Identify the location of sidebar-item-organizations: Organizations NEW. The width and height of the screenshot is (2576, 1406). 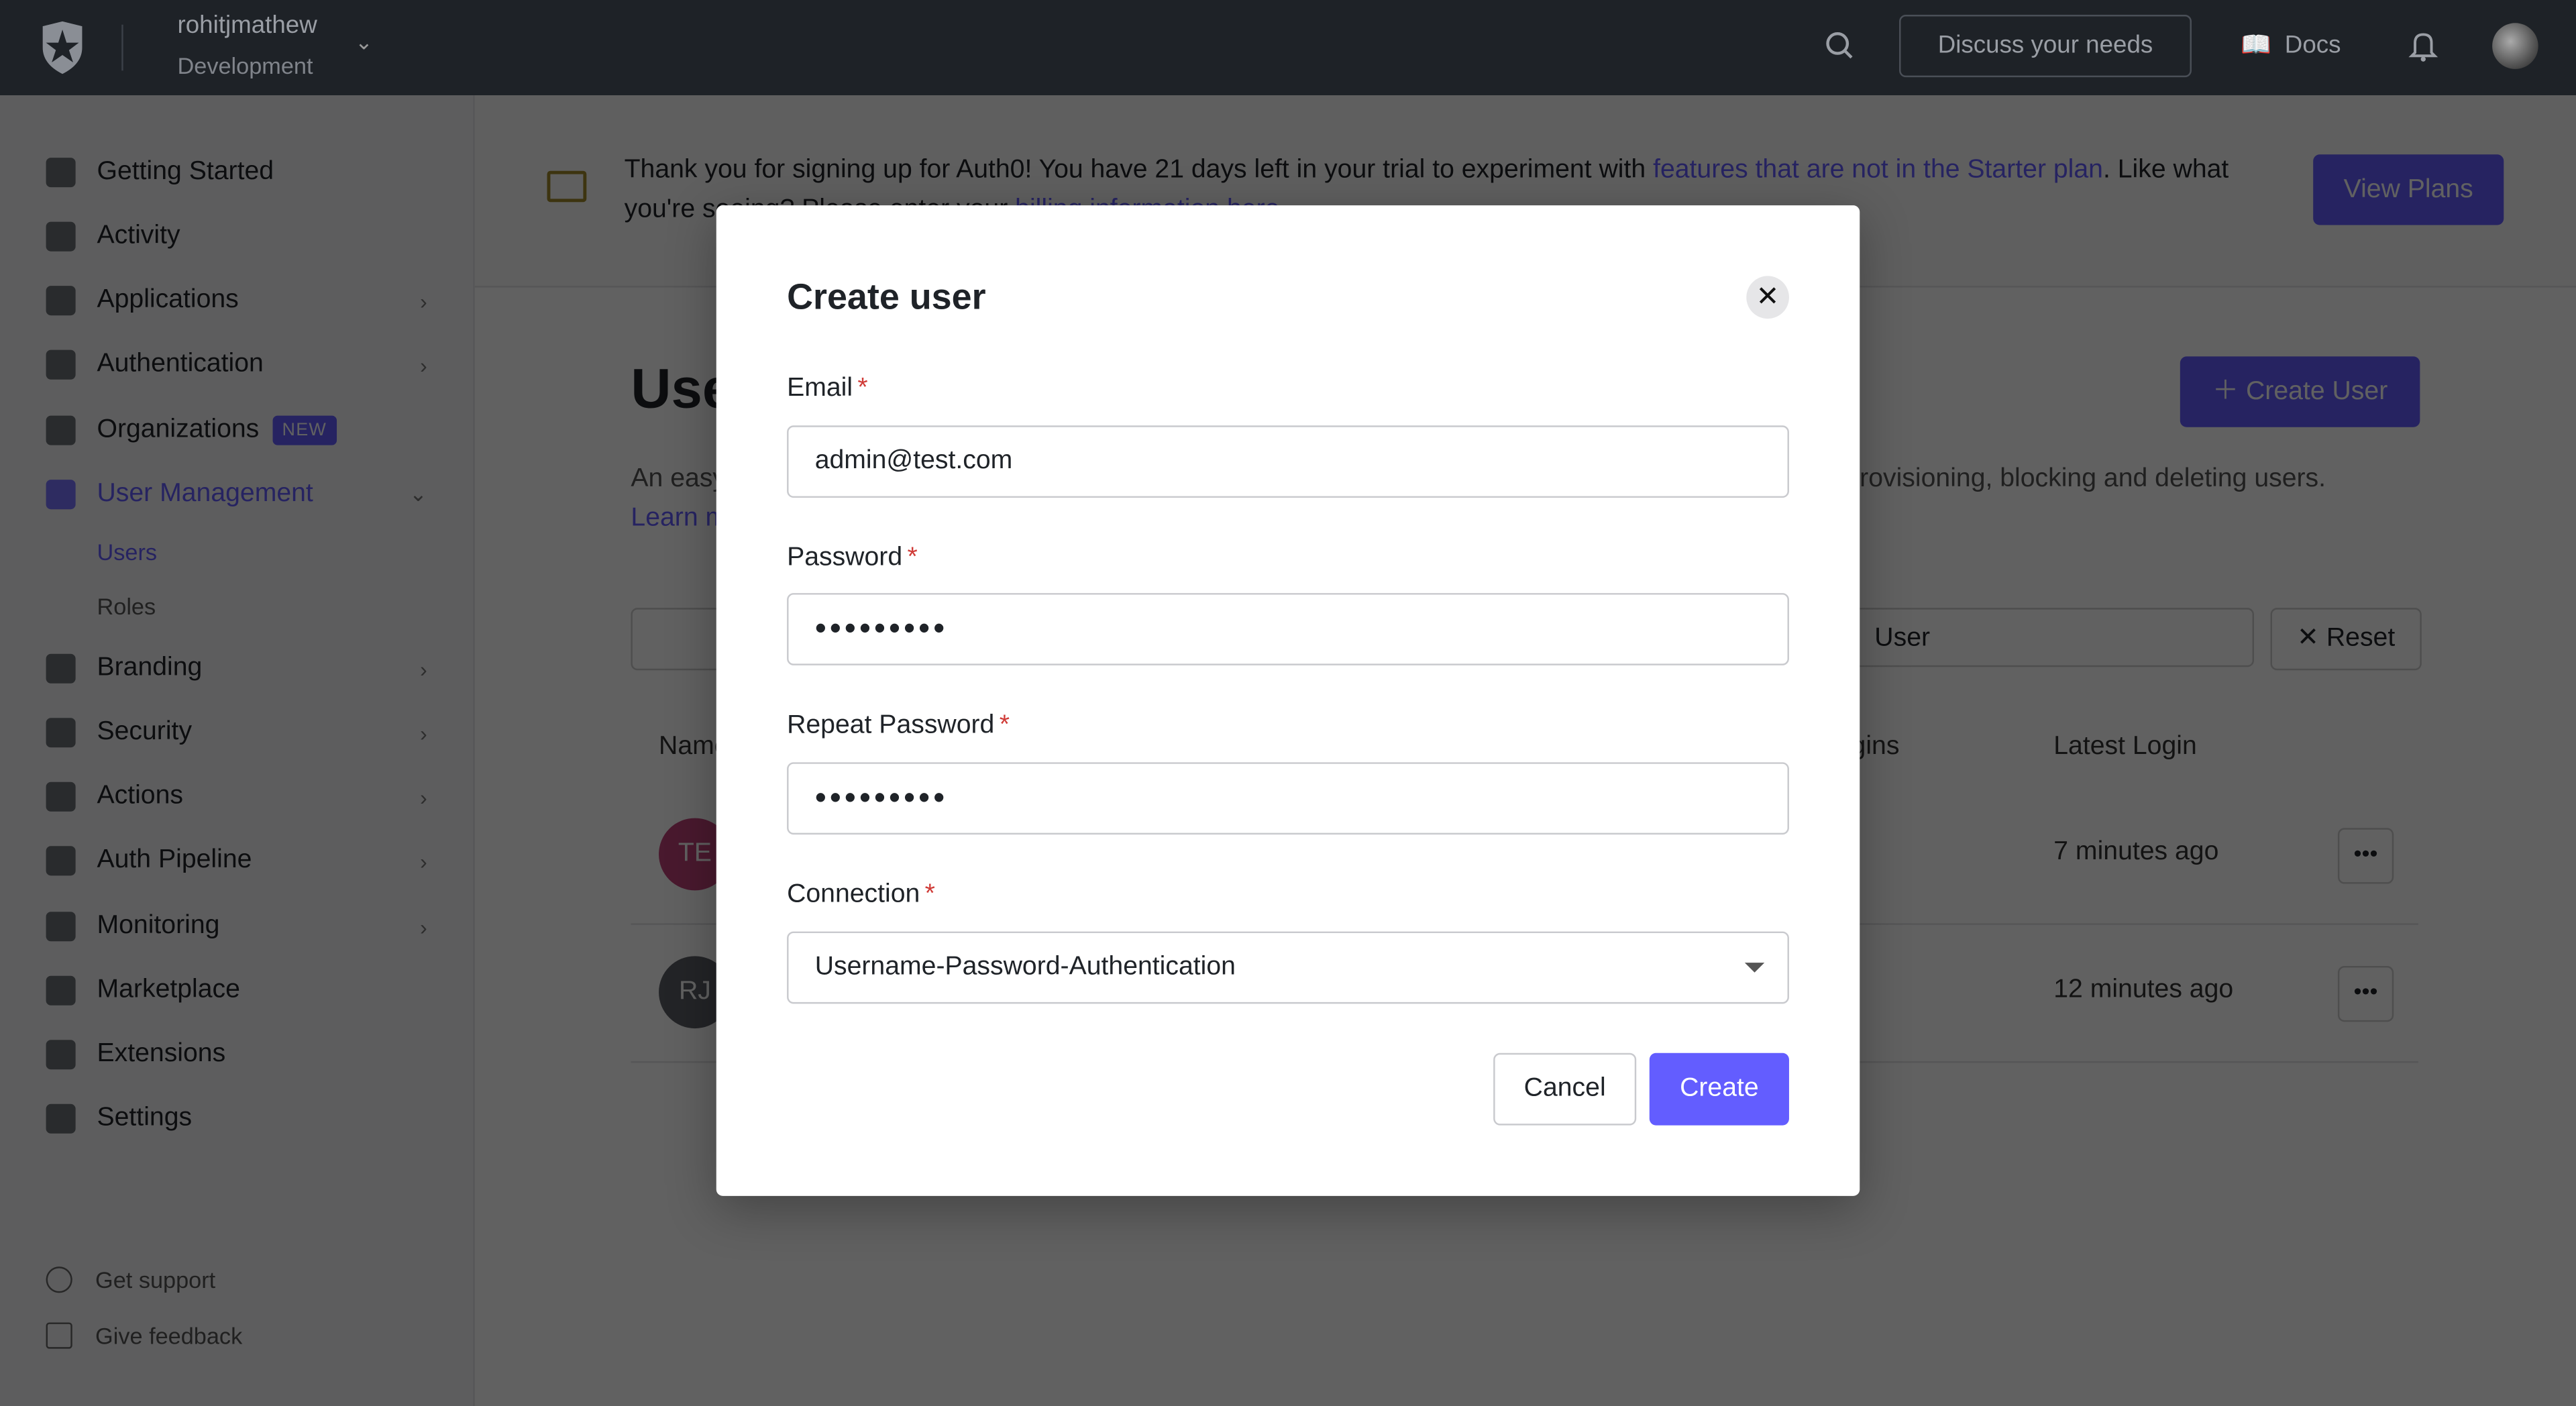
(236, 430).